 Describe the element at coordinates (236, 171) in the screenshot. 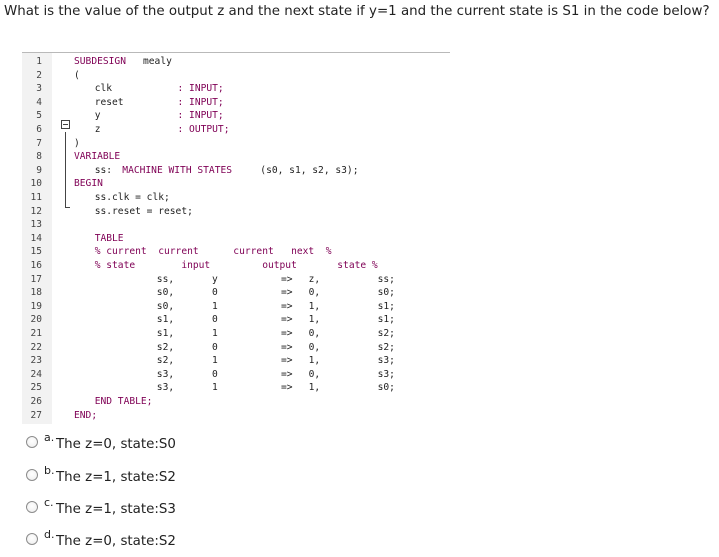

I see `code-line: 9 ss: MACHINE WITH STATES (s0, s1, s2, s3);` at that location.